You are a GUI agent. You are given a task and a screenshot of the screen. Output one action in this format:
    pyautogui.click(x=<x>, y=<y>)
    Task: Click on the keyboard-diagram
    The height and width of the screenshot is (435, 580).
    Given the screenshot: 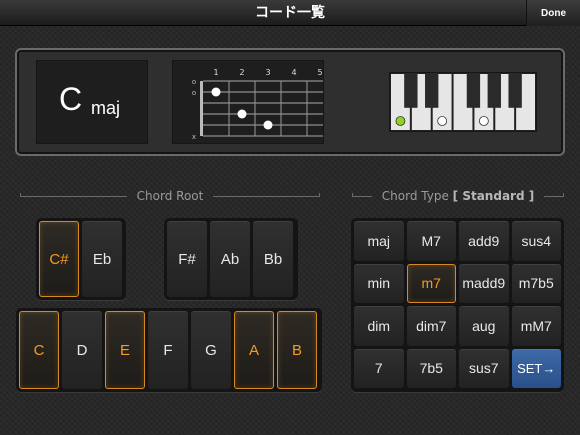 What is the action you would take?
    pyautogui.click(x=463, y=102)
    